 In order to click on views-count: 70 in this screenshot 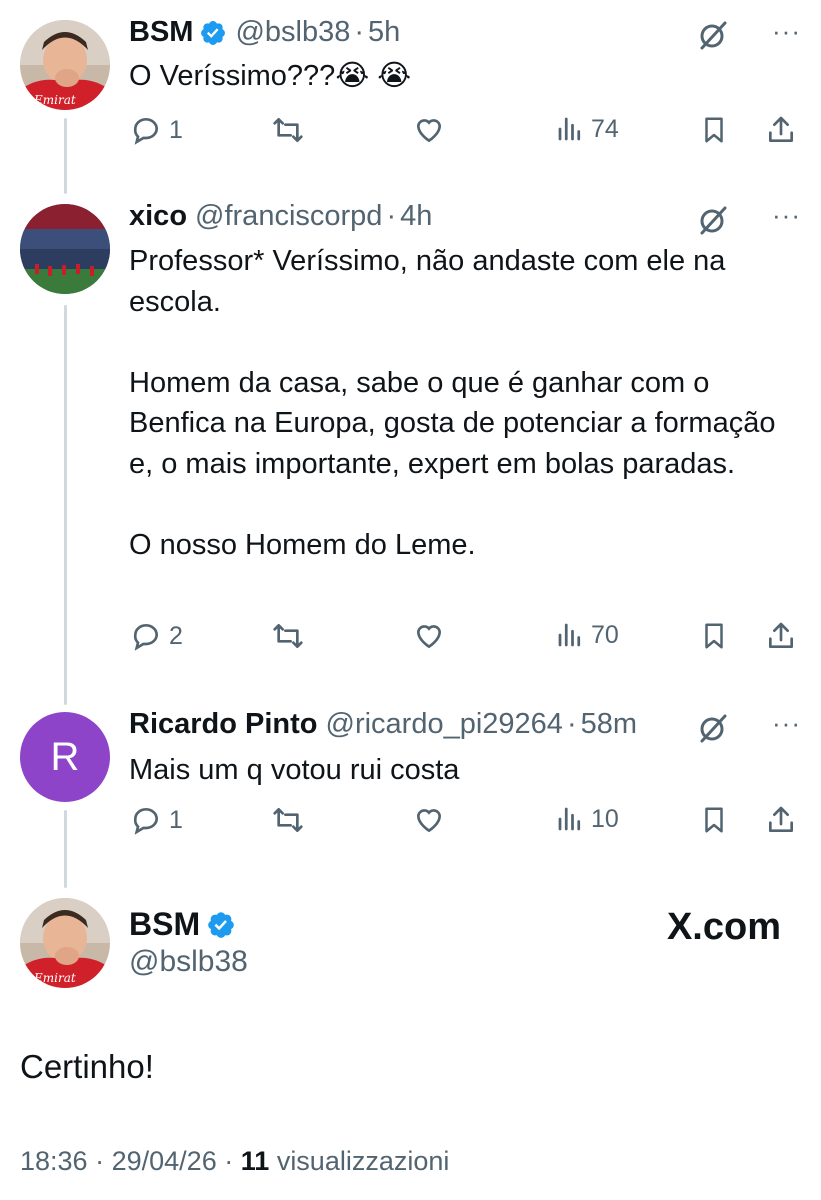, I will do `click(605, 634)`.